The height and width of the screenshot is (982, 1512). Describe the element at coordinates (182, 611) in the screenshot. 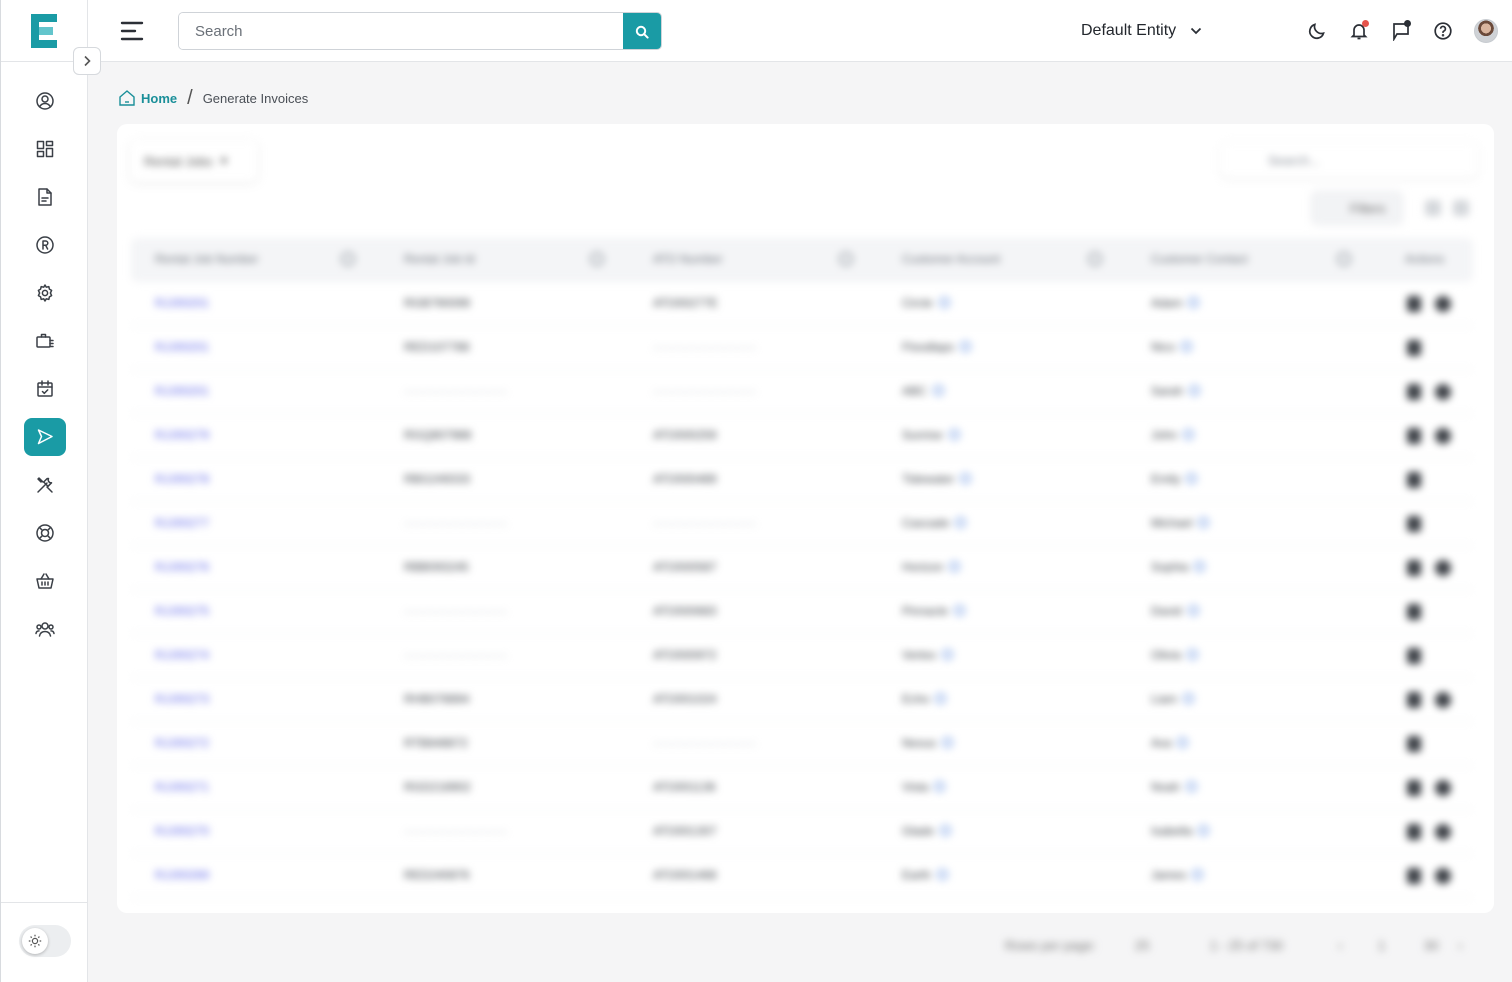

I see `rental-job-link: RJJ00275` at that location.